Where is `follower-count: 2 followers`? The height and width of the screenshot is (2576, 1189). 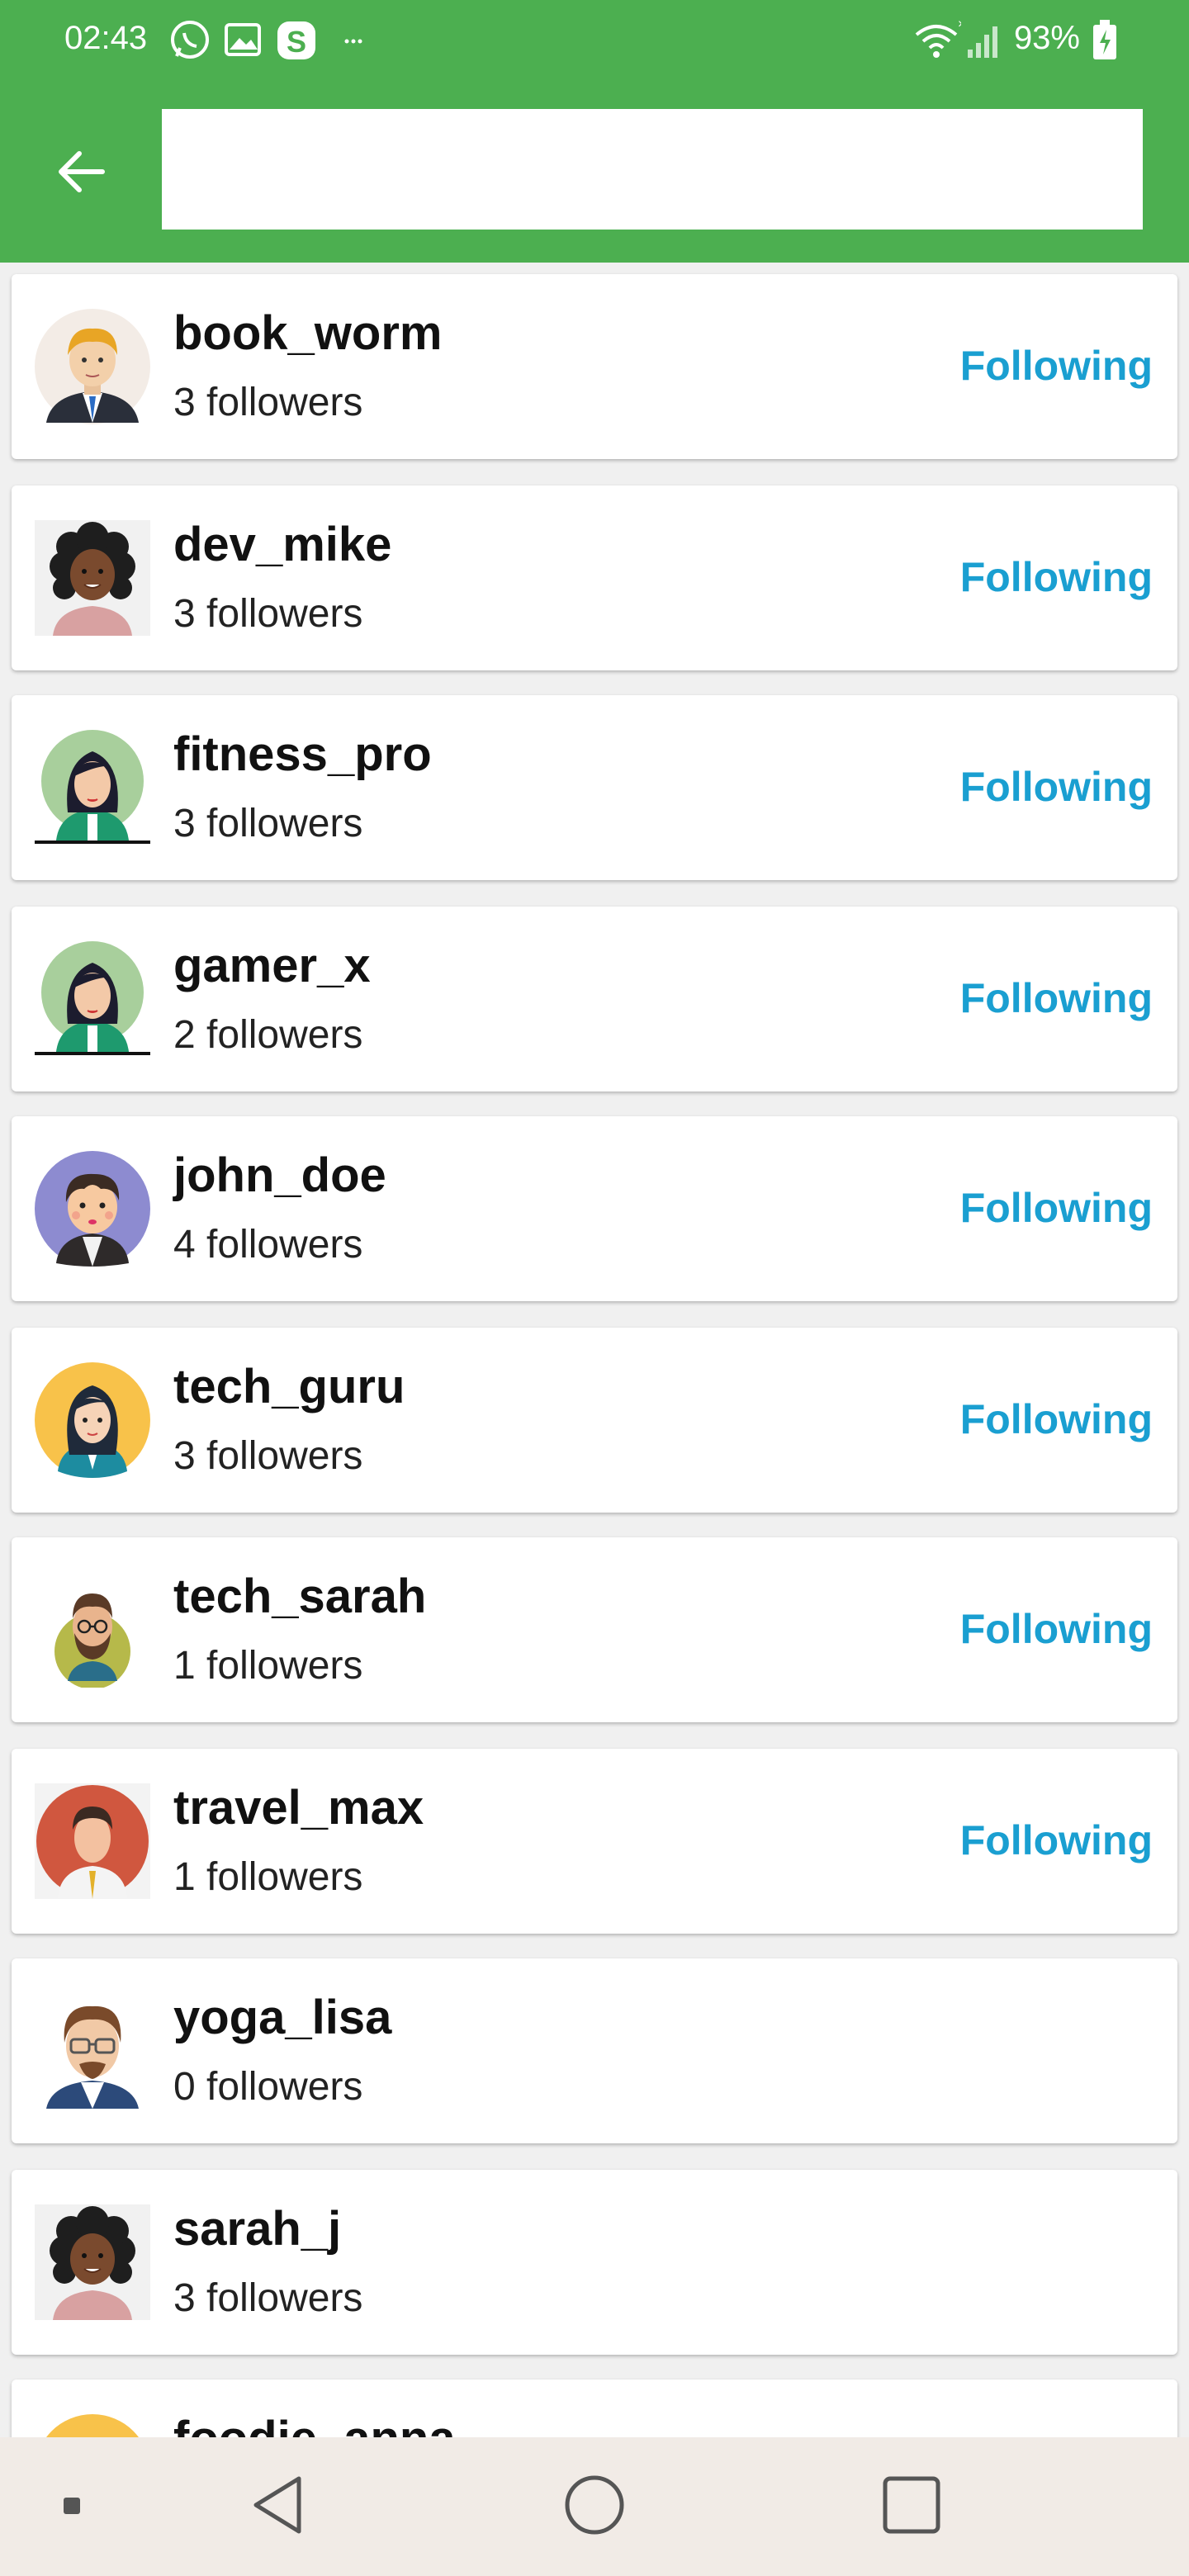
follower-count: 2 followers is located at coordinates (268, 1035).